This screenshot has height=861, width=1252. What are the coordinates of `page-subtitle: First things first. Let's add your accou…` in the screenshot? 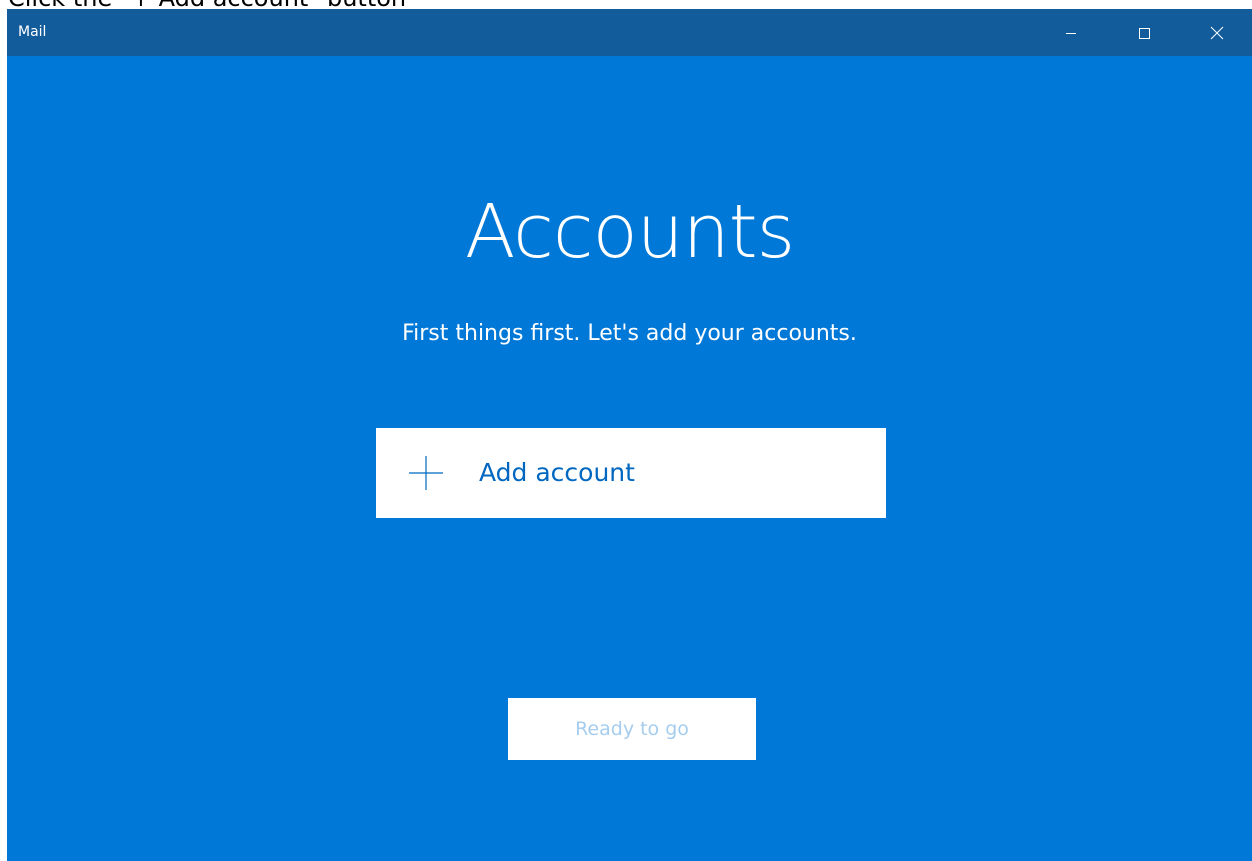 It's located at (629, 333).